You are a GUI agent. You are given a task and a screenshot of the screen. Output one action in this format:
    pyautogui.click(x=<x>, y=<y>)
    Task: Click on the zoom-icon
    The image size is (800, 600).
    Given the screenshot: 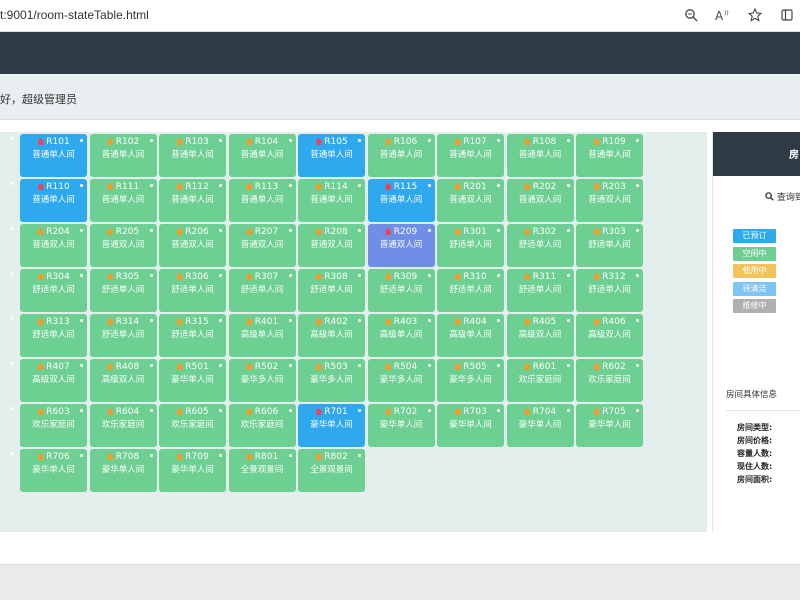 What is the action you would take?
    pyautogui.click(x=691, y=15)
    